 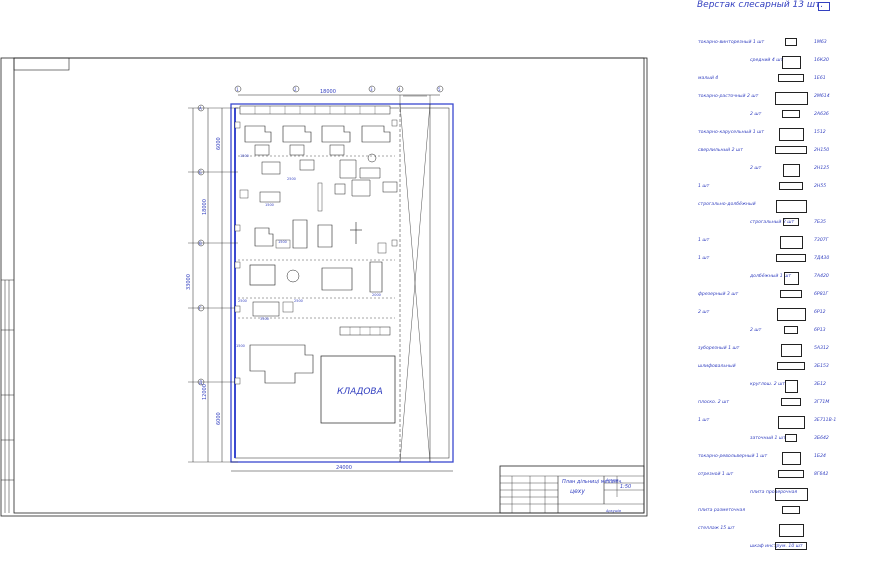 I want to click on marker-g: Г, so click(x=200, y=308).